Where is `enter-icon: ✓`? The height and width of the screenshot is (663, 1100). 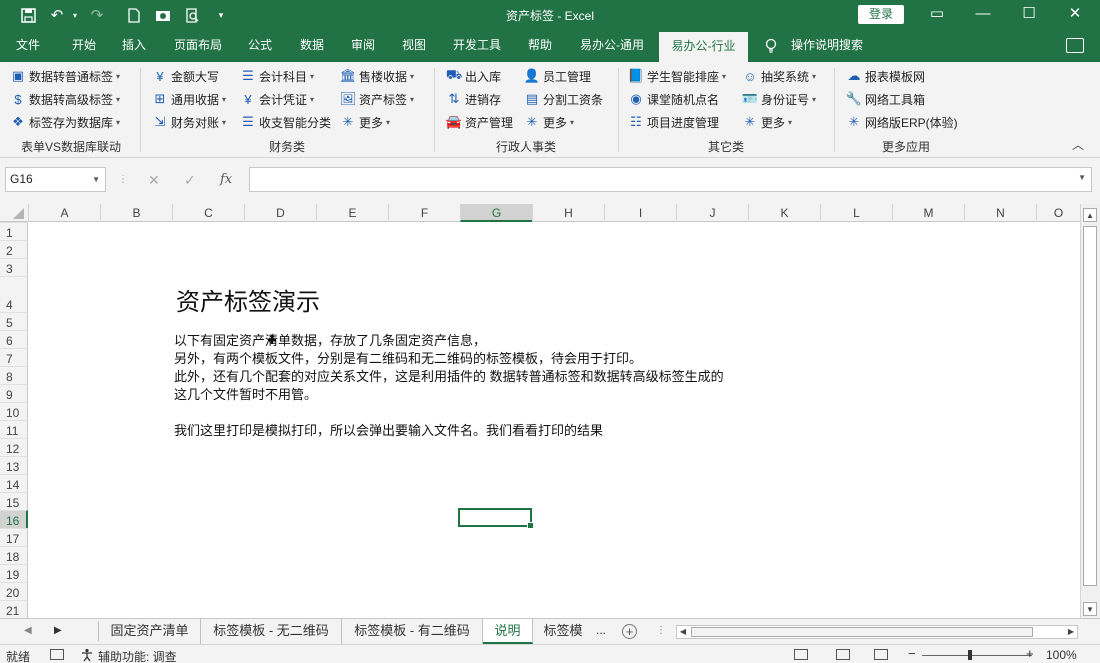 enter-icon: ✓ is located at coordinates (190, 180).